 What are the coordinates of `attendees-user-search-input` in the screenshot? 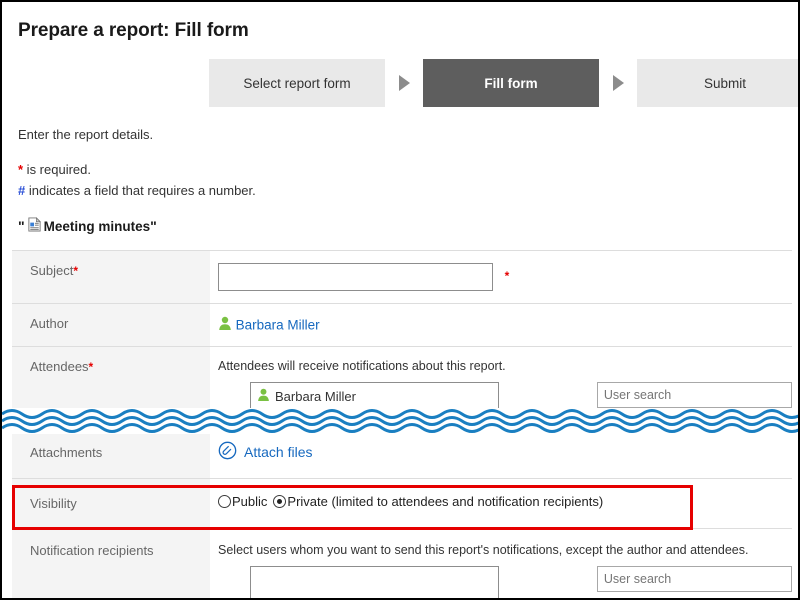 It's located at (694, 395).